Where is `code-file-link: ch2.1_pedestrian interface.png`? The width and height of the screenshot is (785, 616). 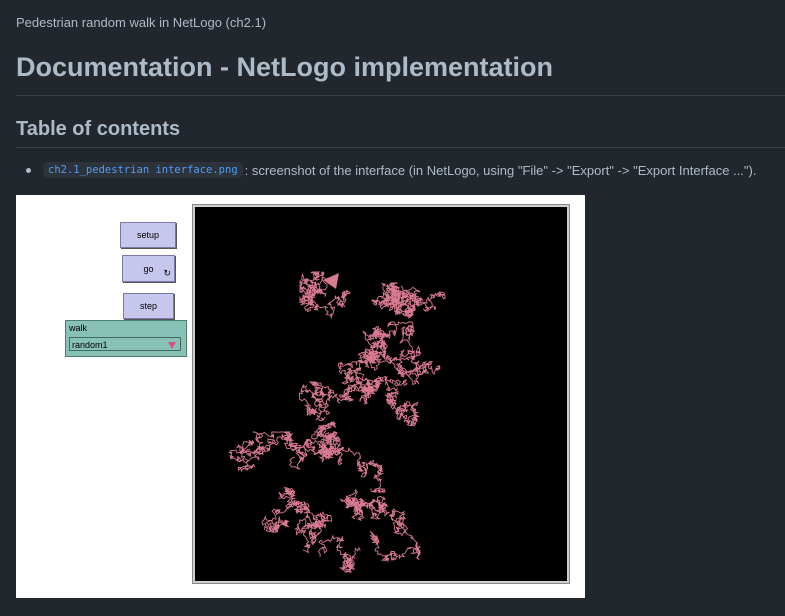 code-file-link: ch2.1_pedestrian interface.png is located at coordinates (143, 170).